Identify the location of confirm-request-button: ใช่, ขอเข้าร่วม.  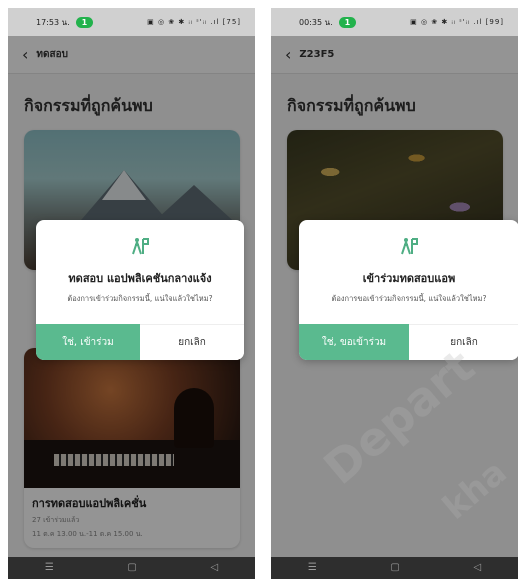
(354, 342).